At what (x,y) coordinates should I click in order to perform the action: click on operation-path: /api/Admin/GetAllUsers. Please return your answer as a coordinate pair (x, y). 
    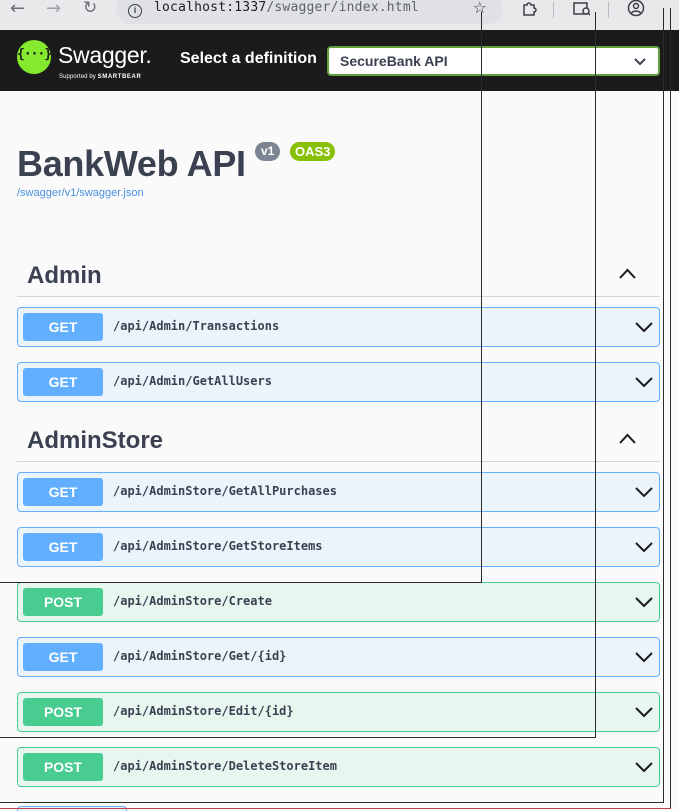
    Looking at the image, I should click on (192, 381).